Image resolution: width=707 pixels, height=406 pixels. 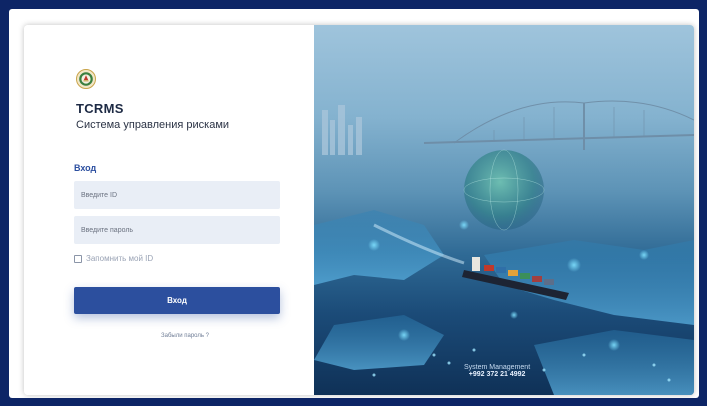 I want to click on hero-footer: System Management +992 372 21 4992, so click(x=497, y=371).